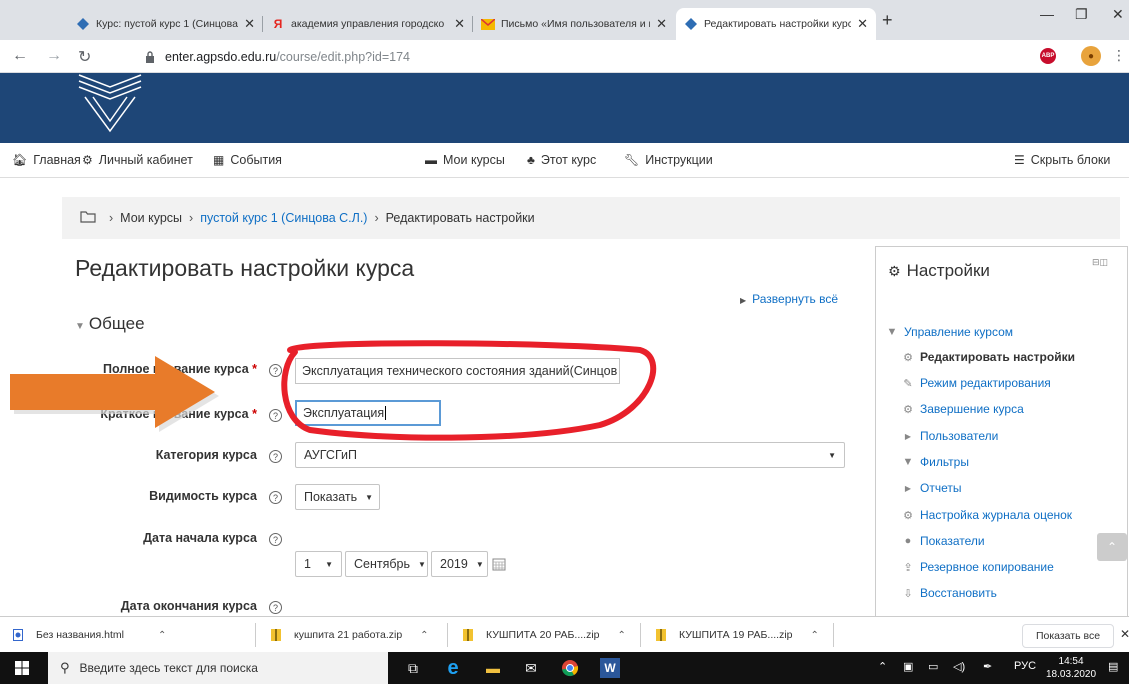  I want to click on nav-cabinet: ⚙ Личный кабинет, so click(137, 160).